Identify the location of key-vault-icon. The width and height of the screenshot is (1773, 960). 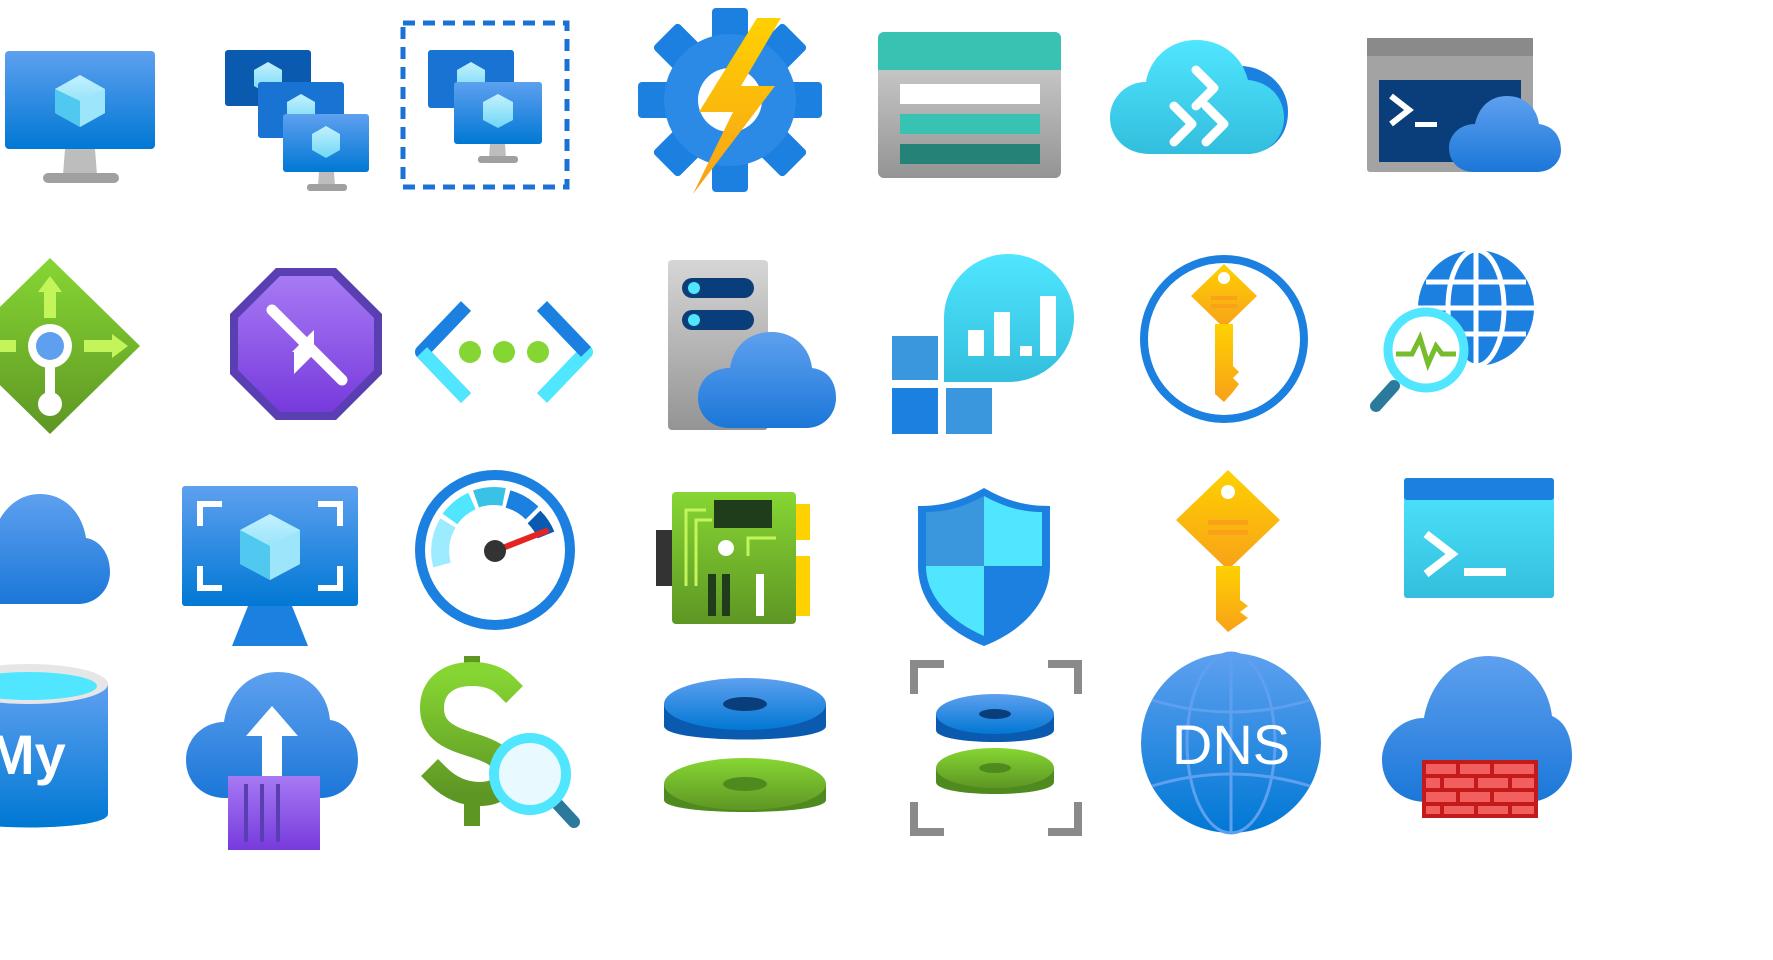
(1224, 339).